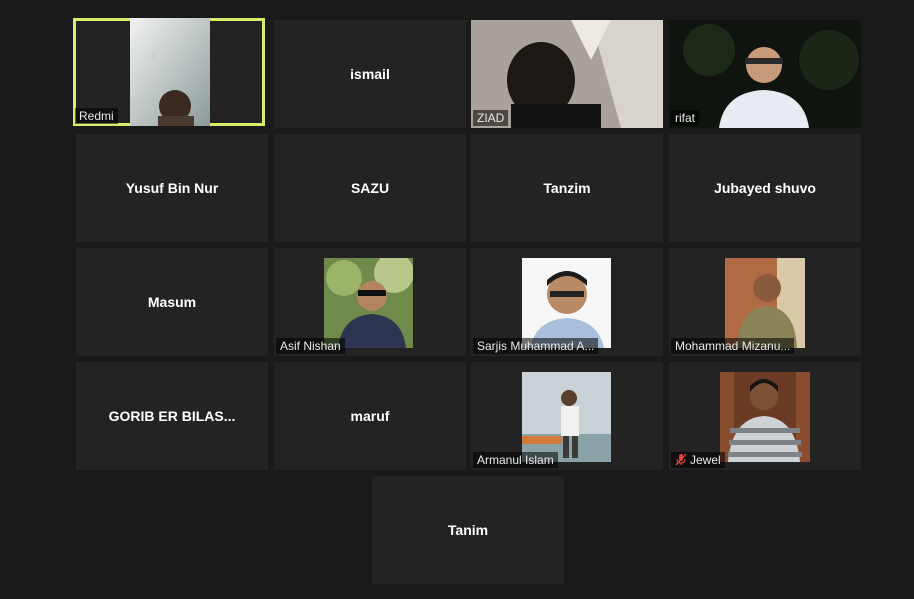 The width and height of the screenshot is (914, 599). I want to click on participant-name-label: Armanul Islam, so click(515, 460).